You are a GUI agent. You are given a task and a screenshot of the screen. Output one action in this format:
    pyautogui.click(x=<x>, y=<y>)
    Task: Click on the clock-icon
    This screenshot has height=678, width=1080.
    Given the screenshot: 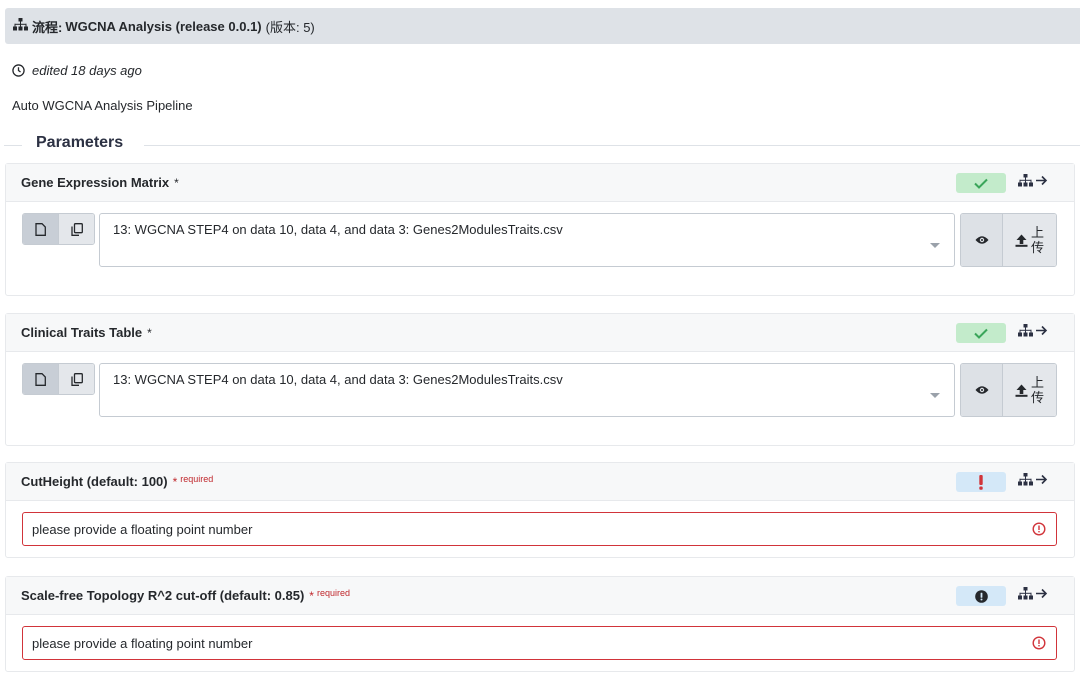 What is the action you would take?
    pyautogui.click(x=18, y=70)
    